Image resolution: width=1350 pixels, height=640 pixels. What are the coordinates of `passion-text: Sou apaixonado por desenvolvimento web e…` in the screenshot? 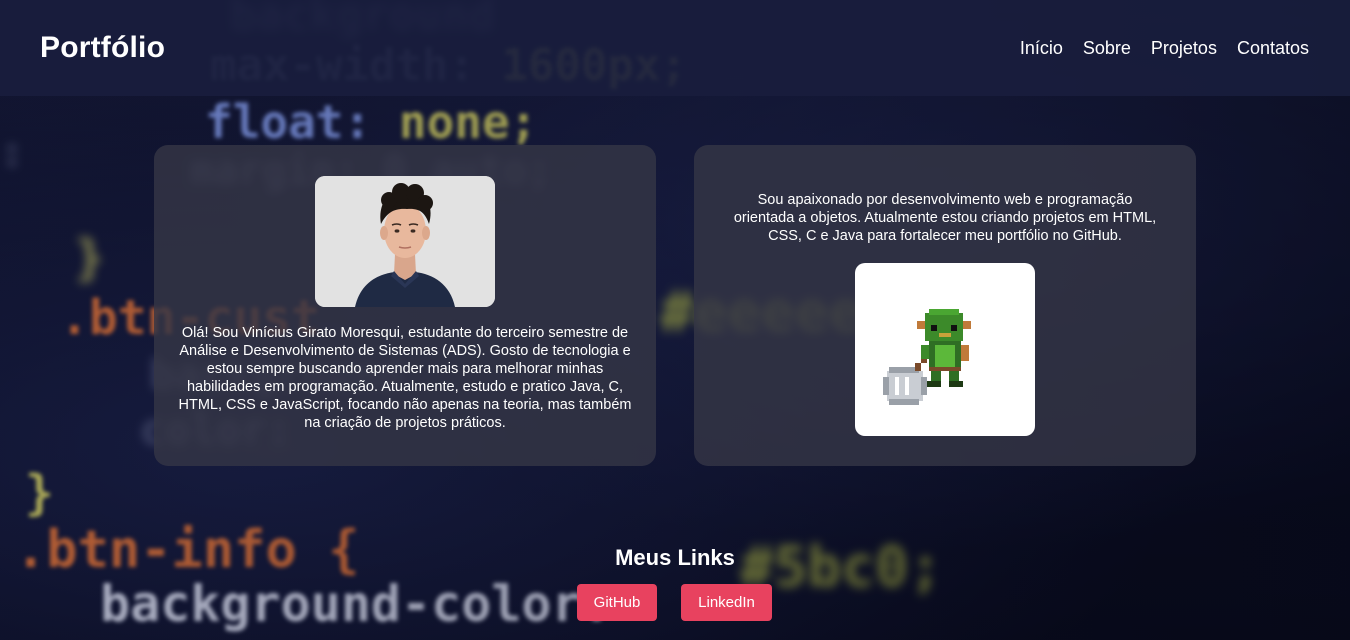 It's located at (945, 217).